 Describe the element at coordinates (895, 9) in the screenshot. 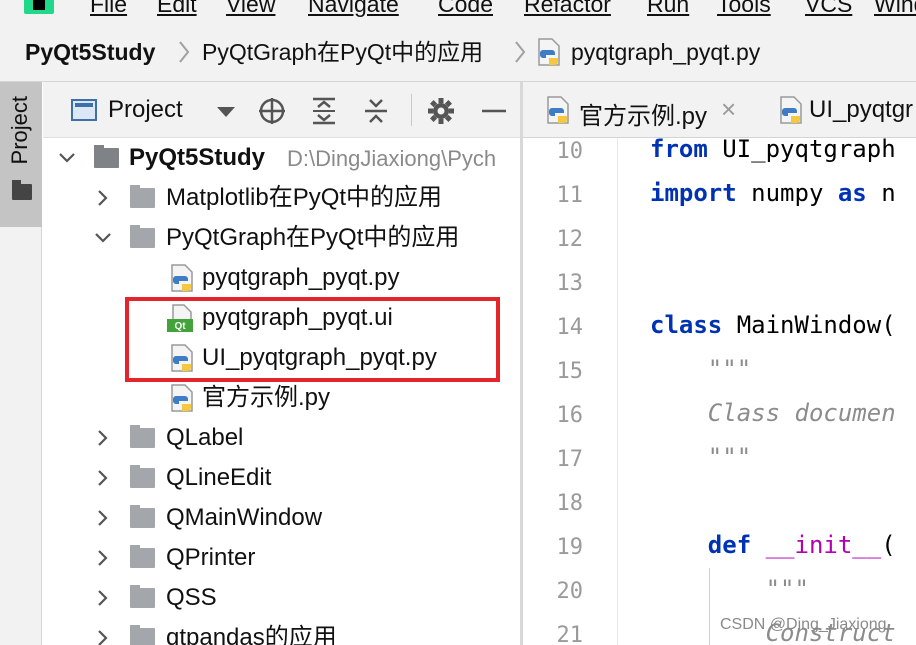

I see `menu-window: Wind` at that location.